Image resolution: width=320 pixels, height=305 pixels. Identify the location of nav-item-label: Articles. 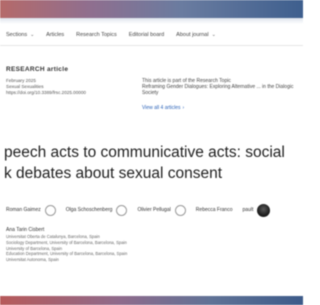
(55, 35).